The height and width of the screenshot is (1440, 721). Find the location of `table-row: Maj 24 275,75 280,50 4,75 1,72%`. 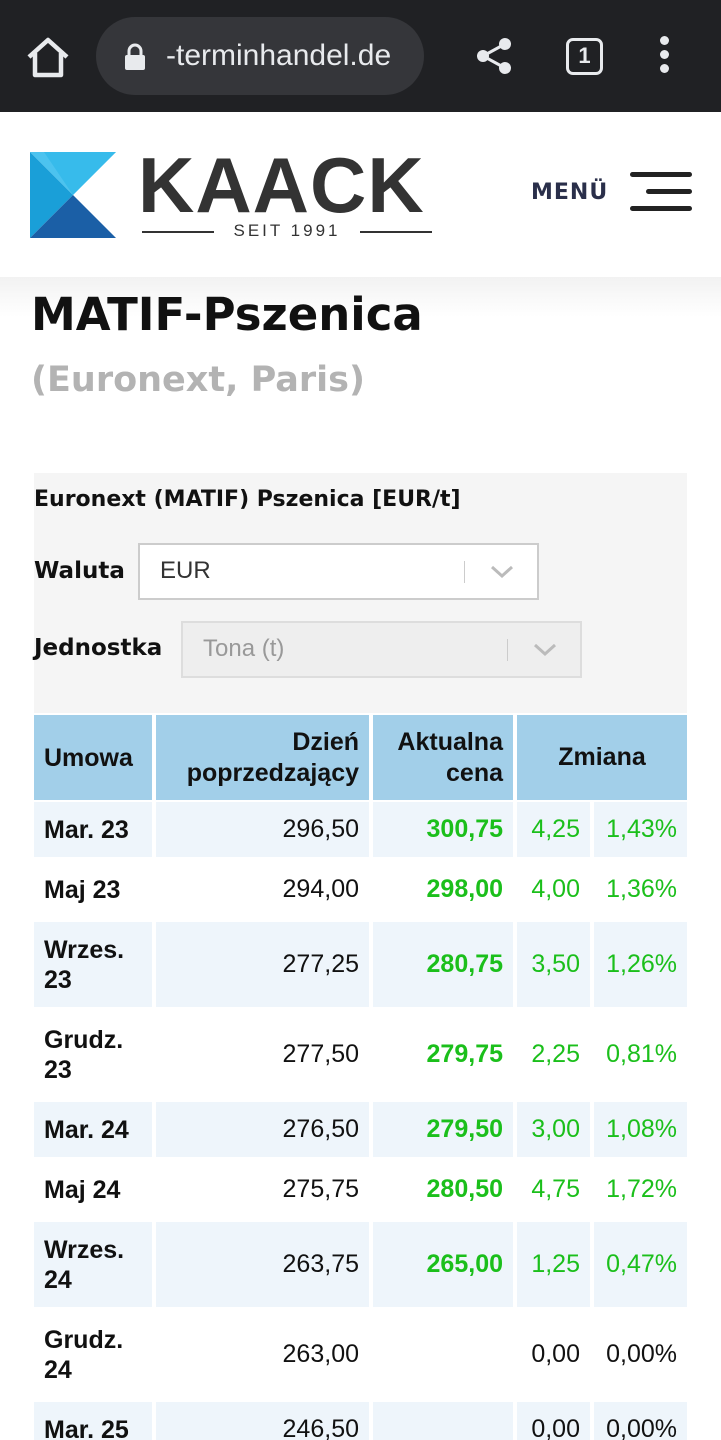

table-row: Maj 24 275,75 280,50 4,75 1,72% is located at coordinates (360, 1189).